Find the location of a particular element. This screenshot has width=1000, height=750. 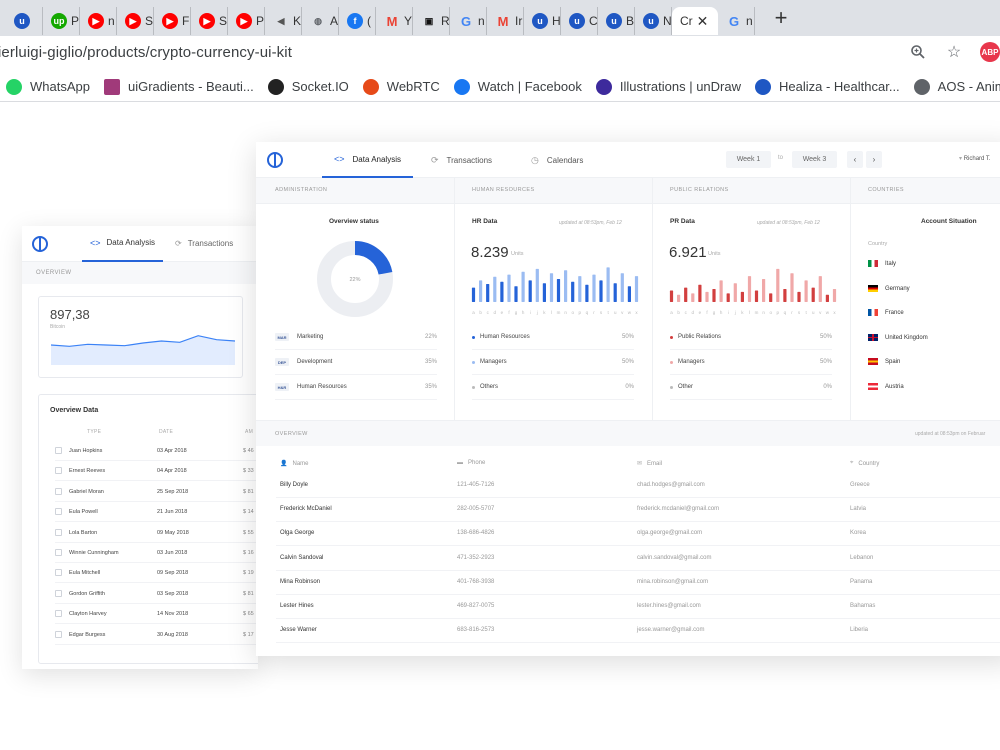

country-row: United Kingdom is located at coordinates (934, 340).